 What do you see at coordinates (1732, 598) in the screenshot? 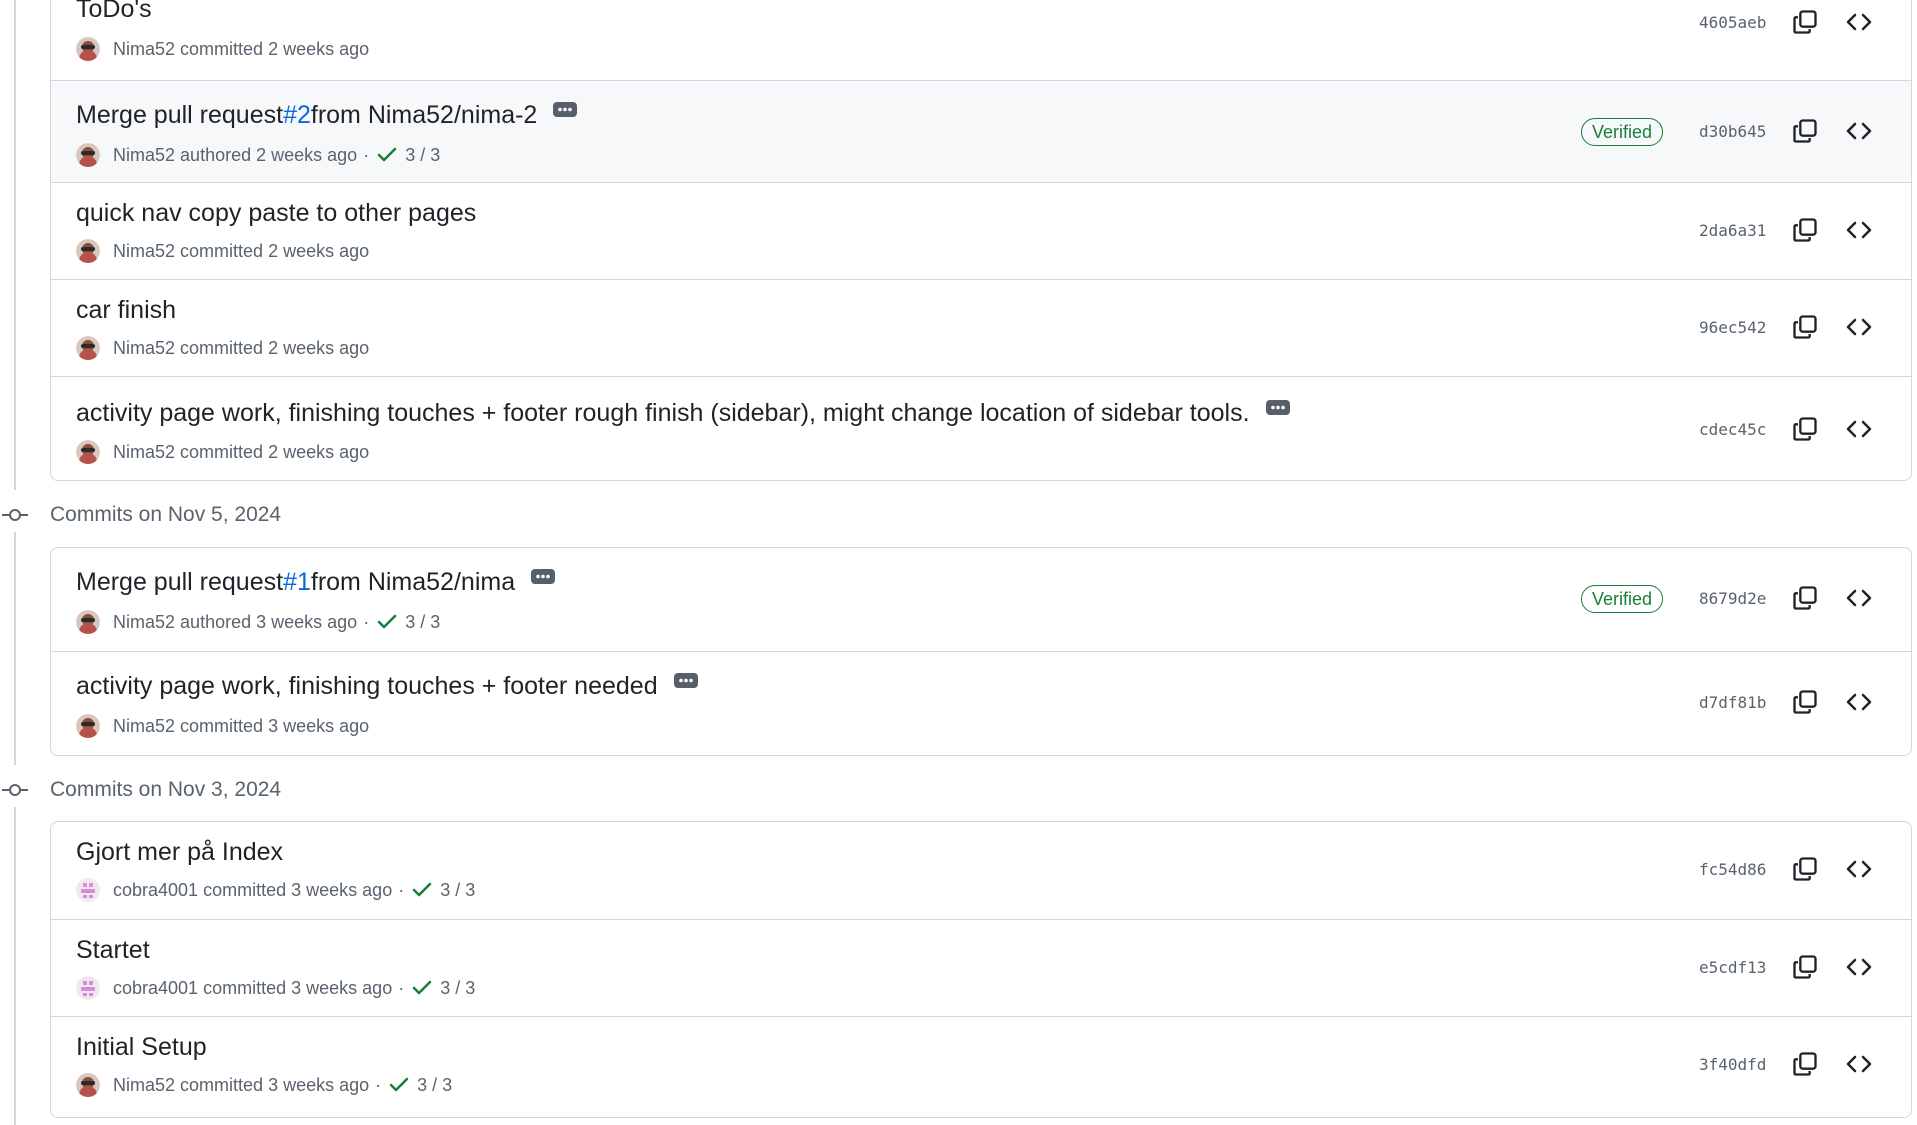
I see `commit-sha-link: 8679d2e` at bounding box center [1732, 598].